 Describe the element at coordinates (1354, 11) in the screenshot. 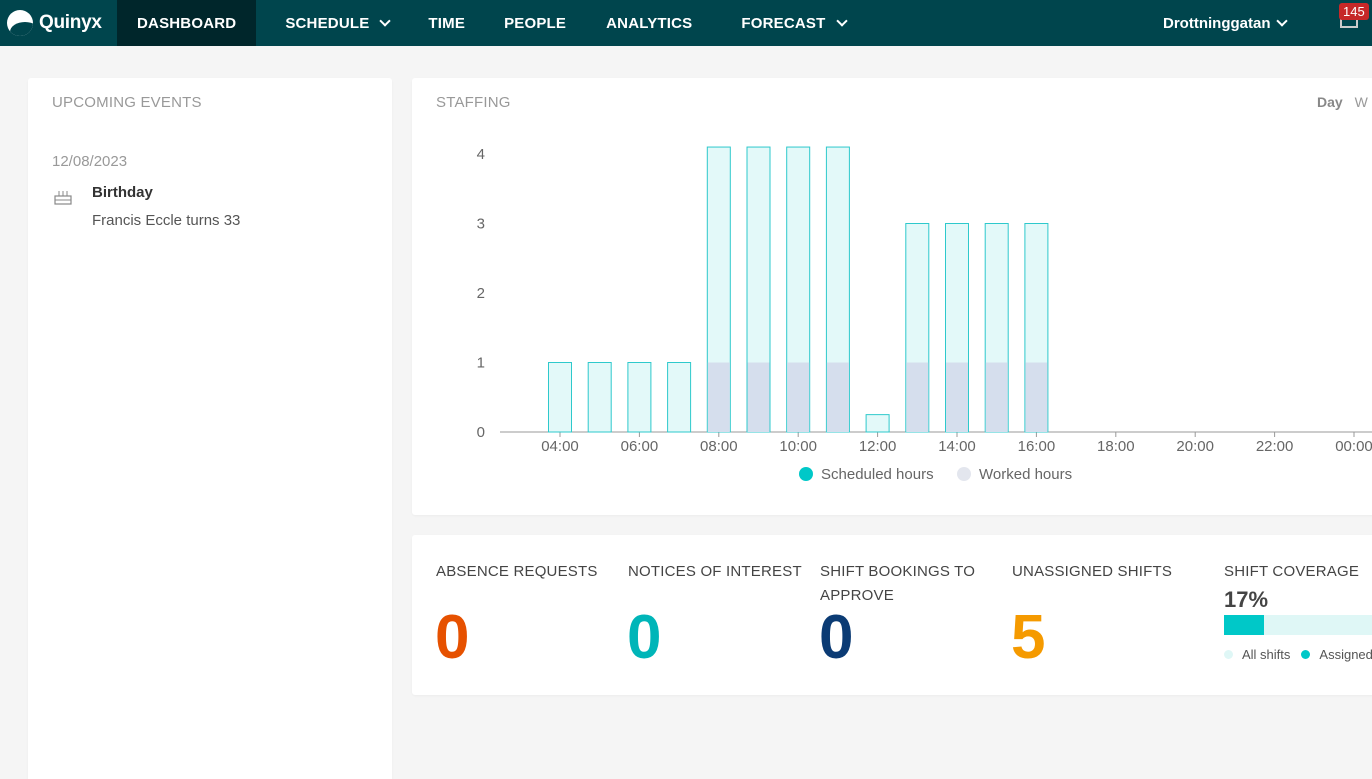

I see `notification-badge: 145` at that location.